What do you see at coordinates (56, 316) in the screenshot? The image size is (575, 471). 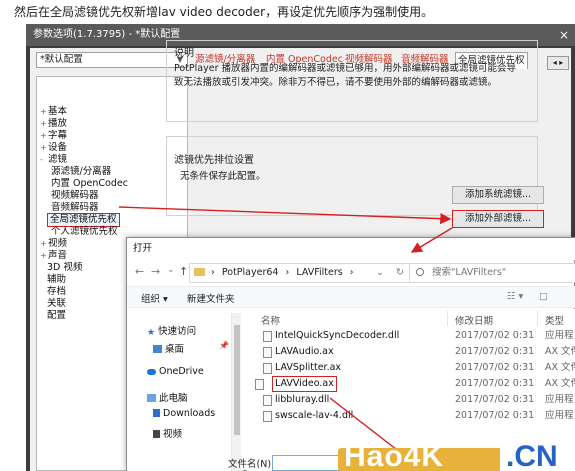 I see `tree-item-config: 配置` at bounding box center [56, 316].